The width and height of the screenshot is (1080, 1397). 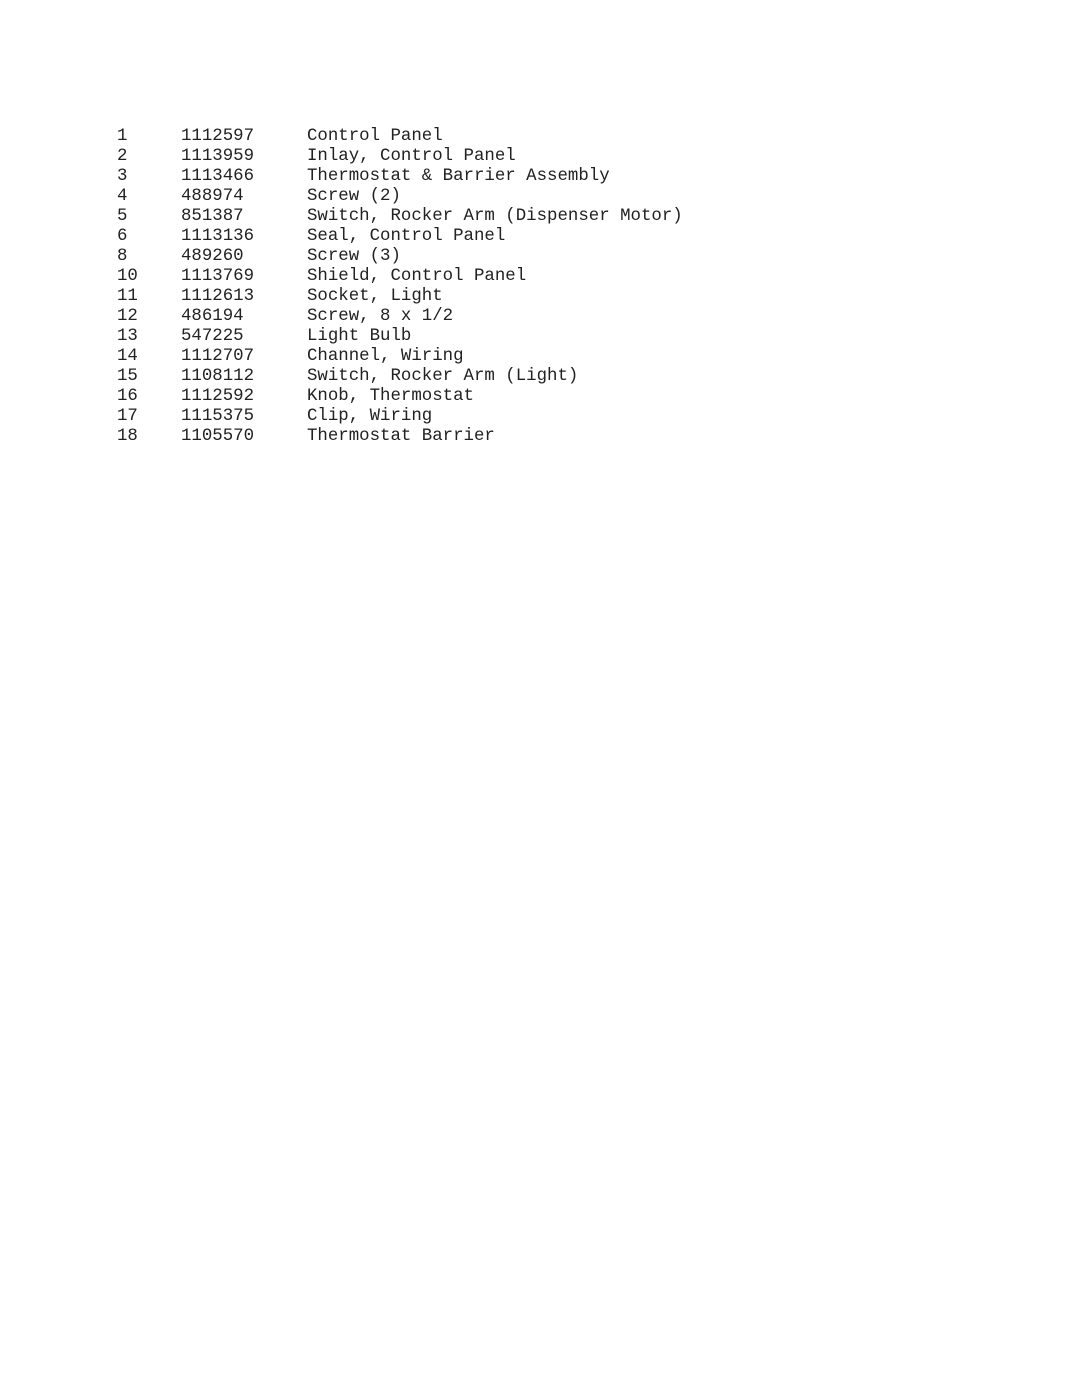 I want to click on part-number: 1112597, so click(x=218, y=136).